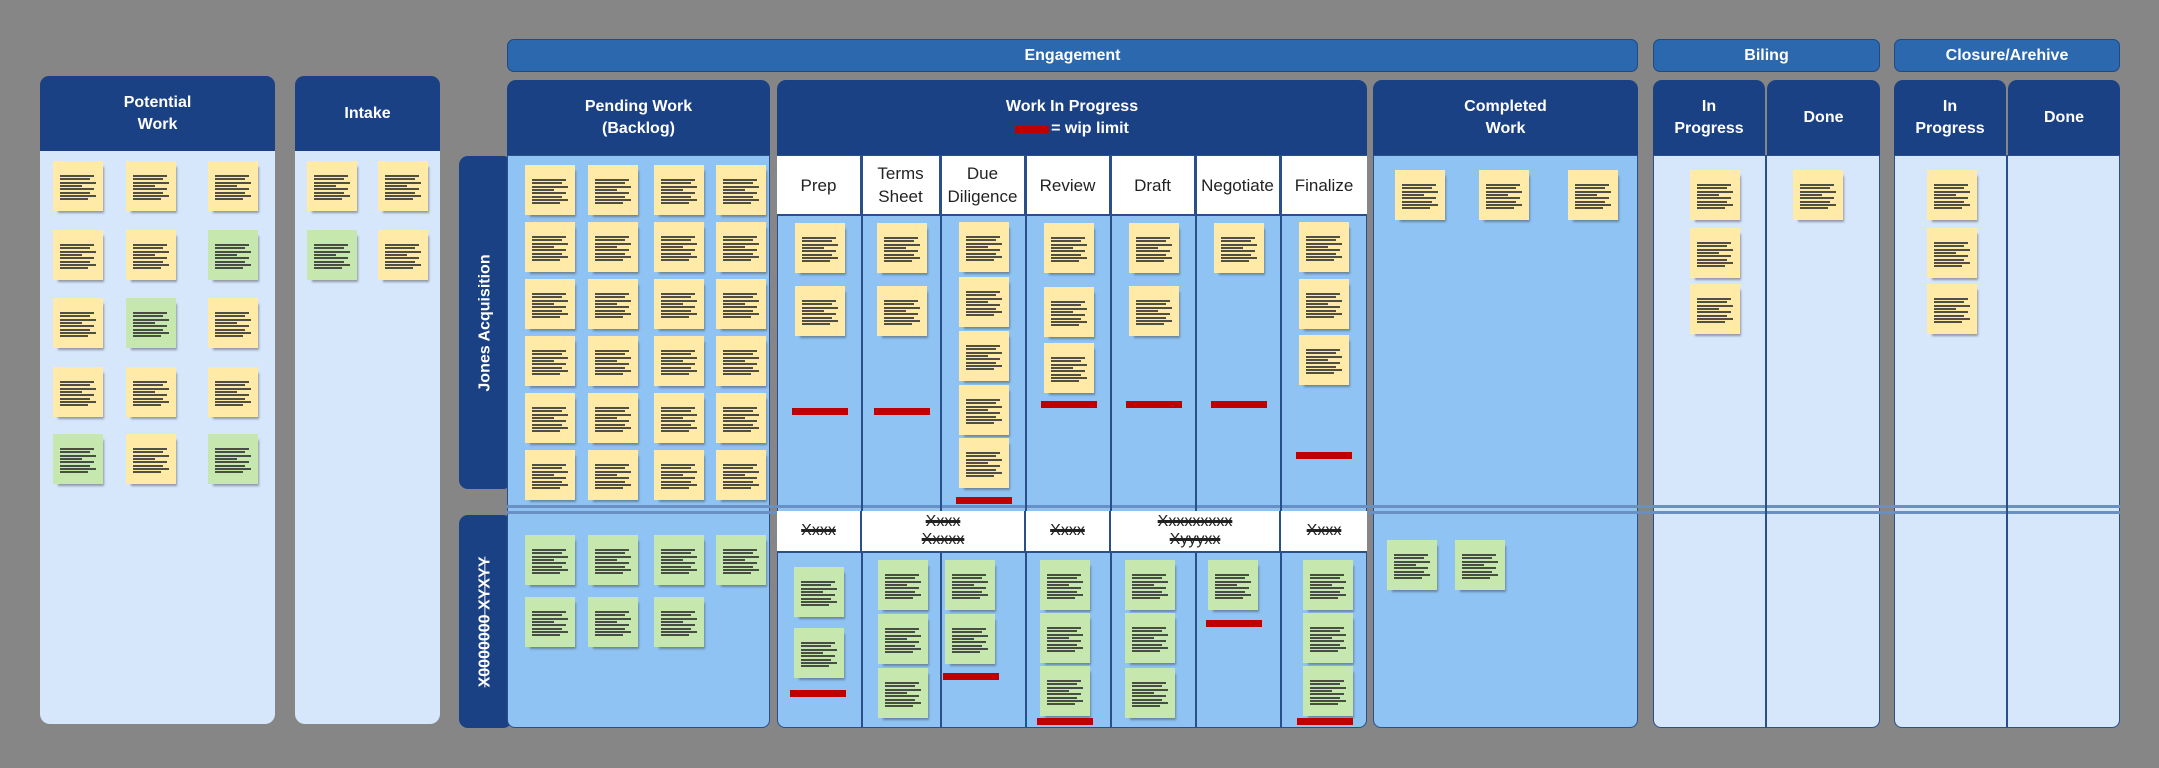  What do you see at coordinates (1818, 195) in the screenshot?
I see `sticky-note-billing-done` at bounding box center [1818, 195].